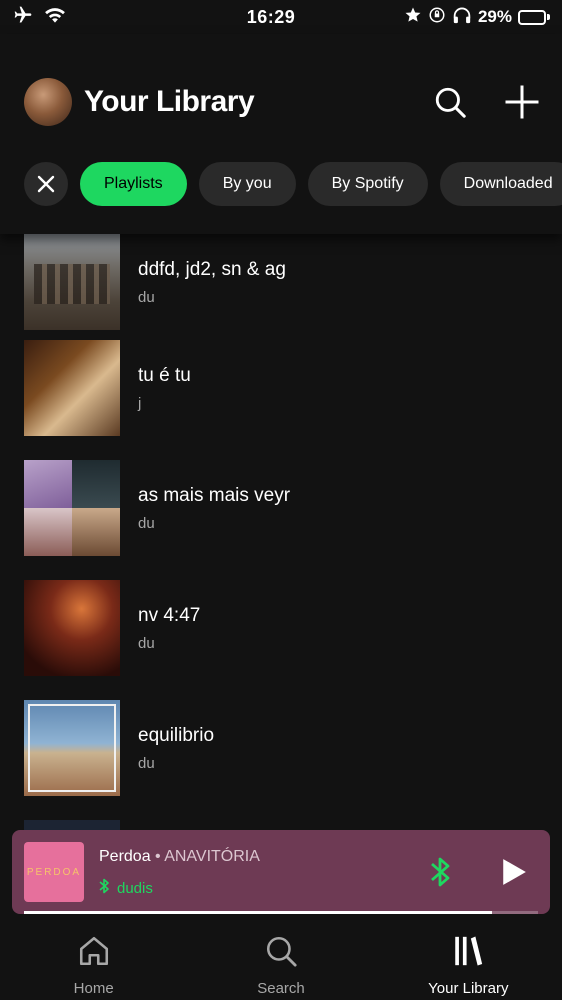 Image resolution: width=562 pixels, height=1000 pixels. I want to click on playlist-title: nv 4:47, so click(169, 615).